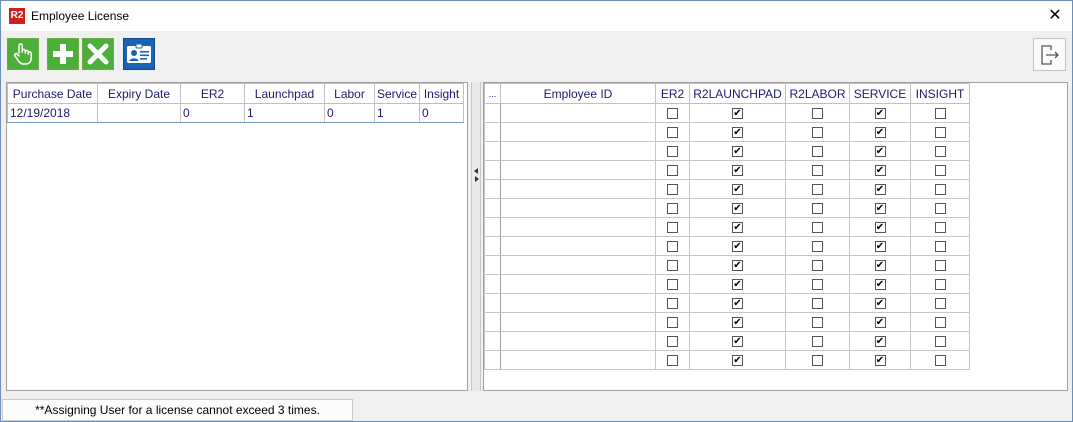 The height and width of the screenshot is (422, 1073). What do you see at coordinates (397, 93) in the screenshot?
I see `license-column-header: Service` at bounding box center [397, 93].